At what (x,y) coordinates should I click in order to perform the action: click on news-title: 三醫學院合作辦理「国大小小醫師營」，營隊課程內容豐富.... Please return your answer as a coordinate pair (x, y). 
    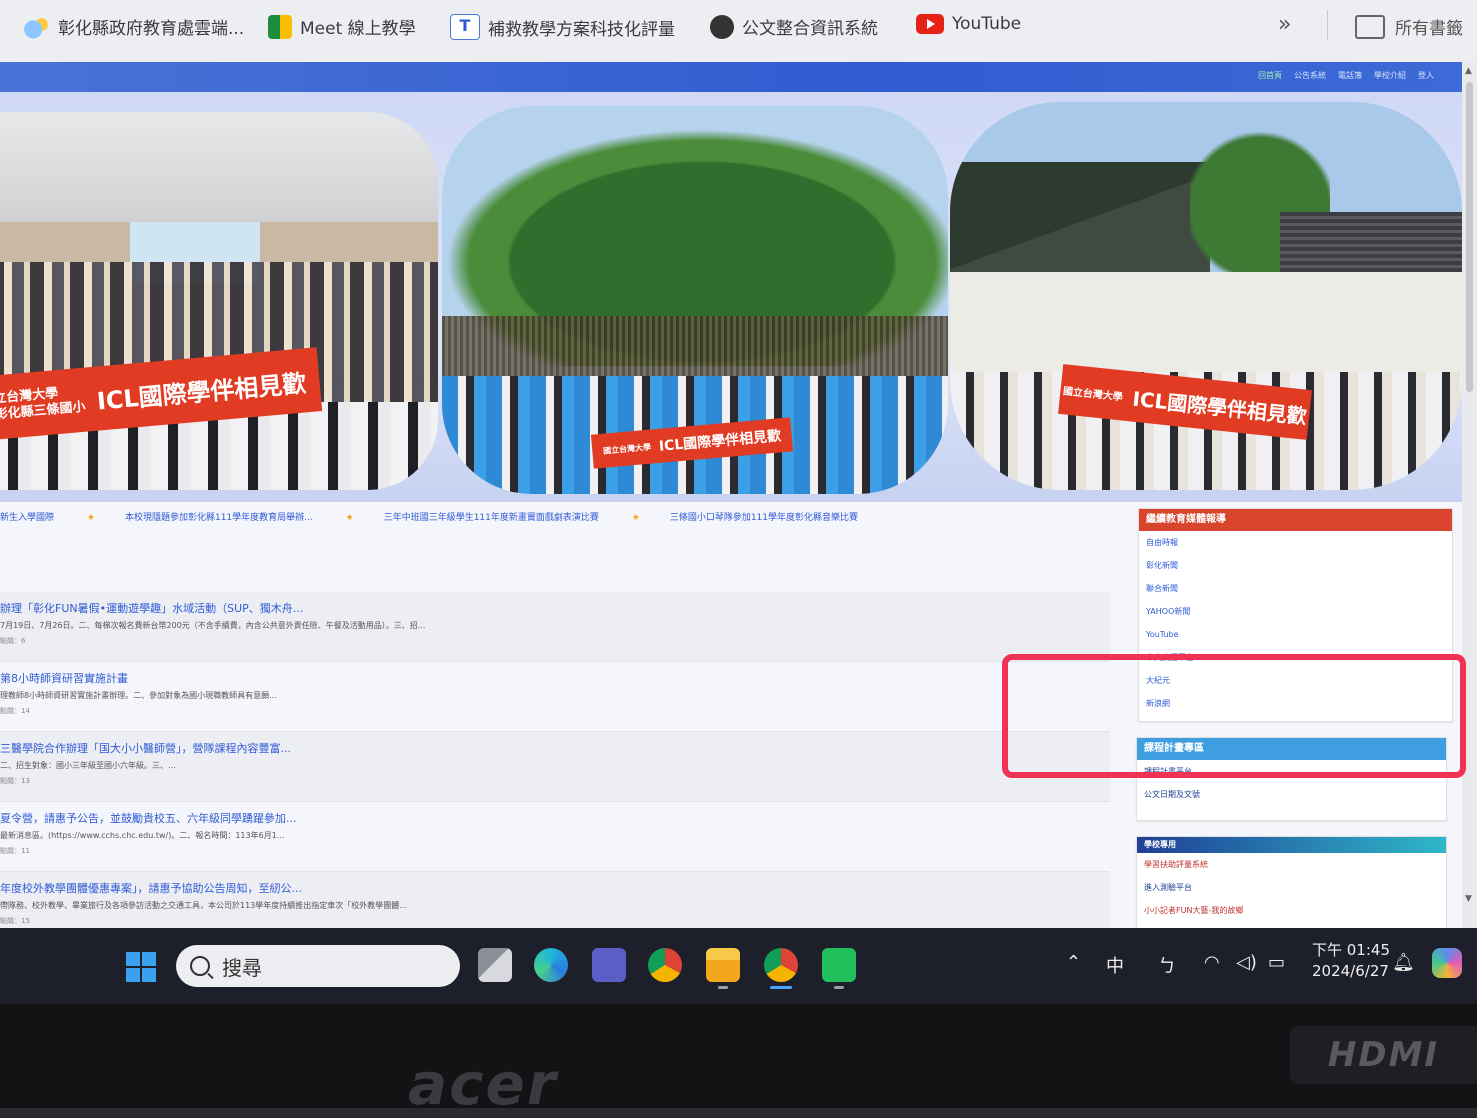
    Looking at the image, I should click on (145, 748).